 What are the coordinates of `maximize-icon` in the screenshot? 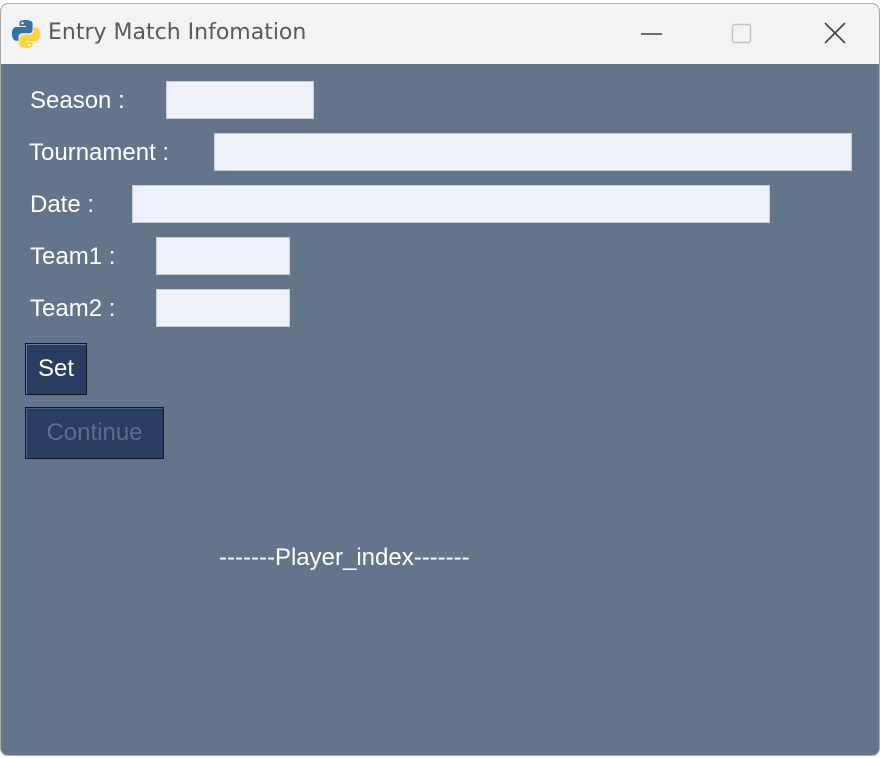 It's located at (741, 33).